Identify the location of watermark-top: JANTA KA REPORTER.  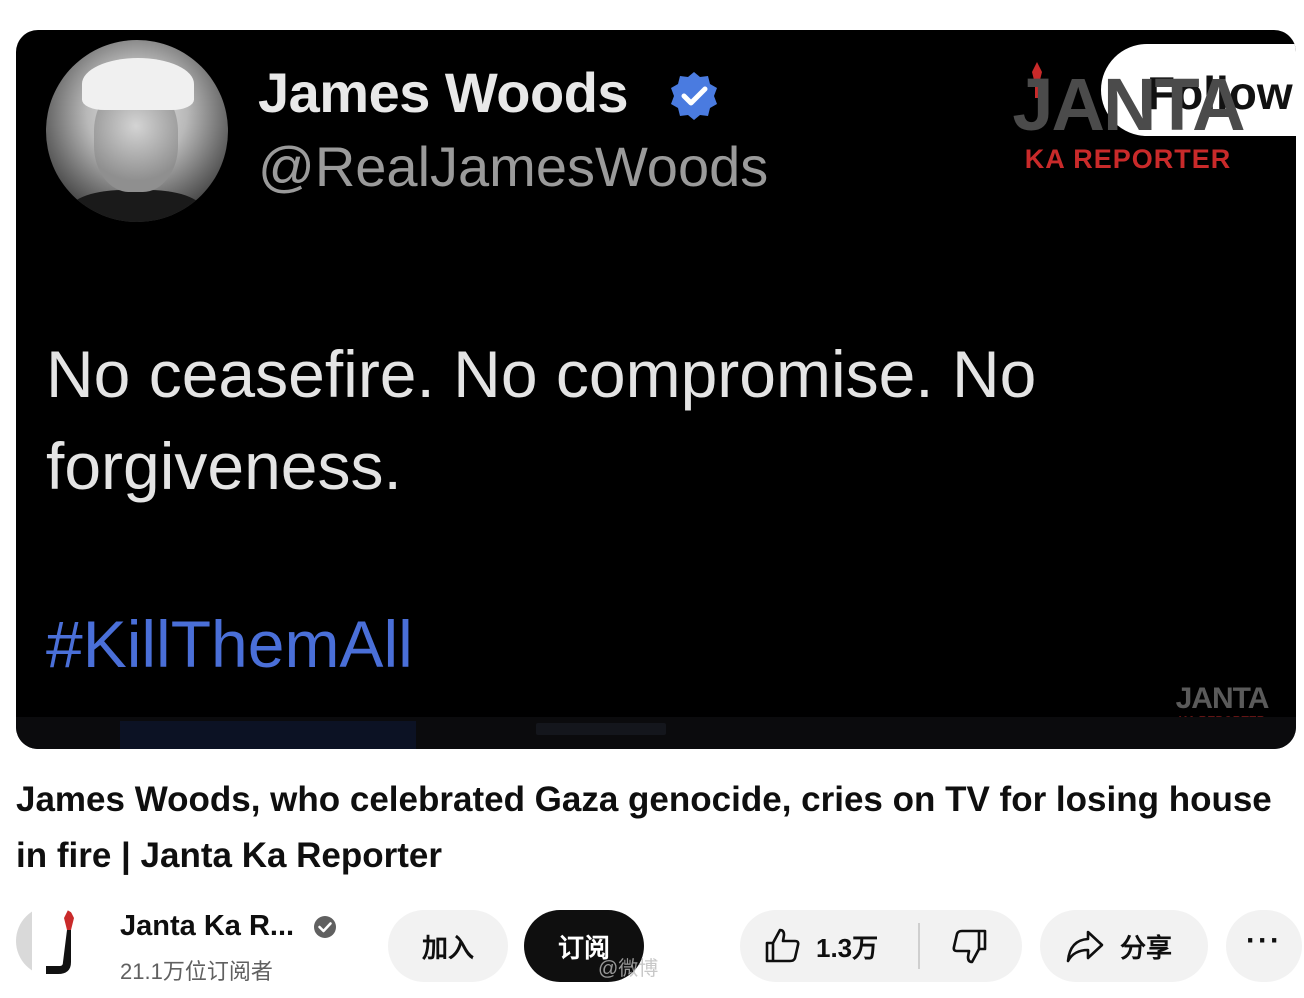
(1128, 121).